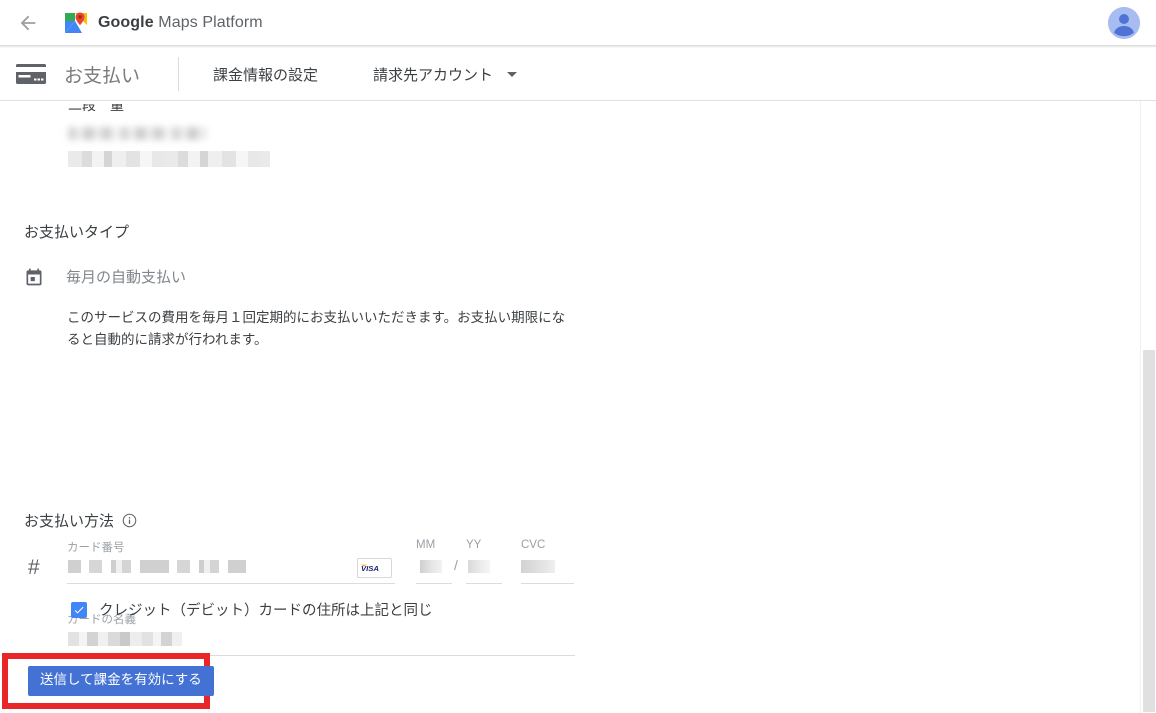  I want to click on expiry-year-underline, so click(484, 583).